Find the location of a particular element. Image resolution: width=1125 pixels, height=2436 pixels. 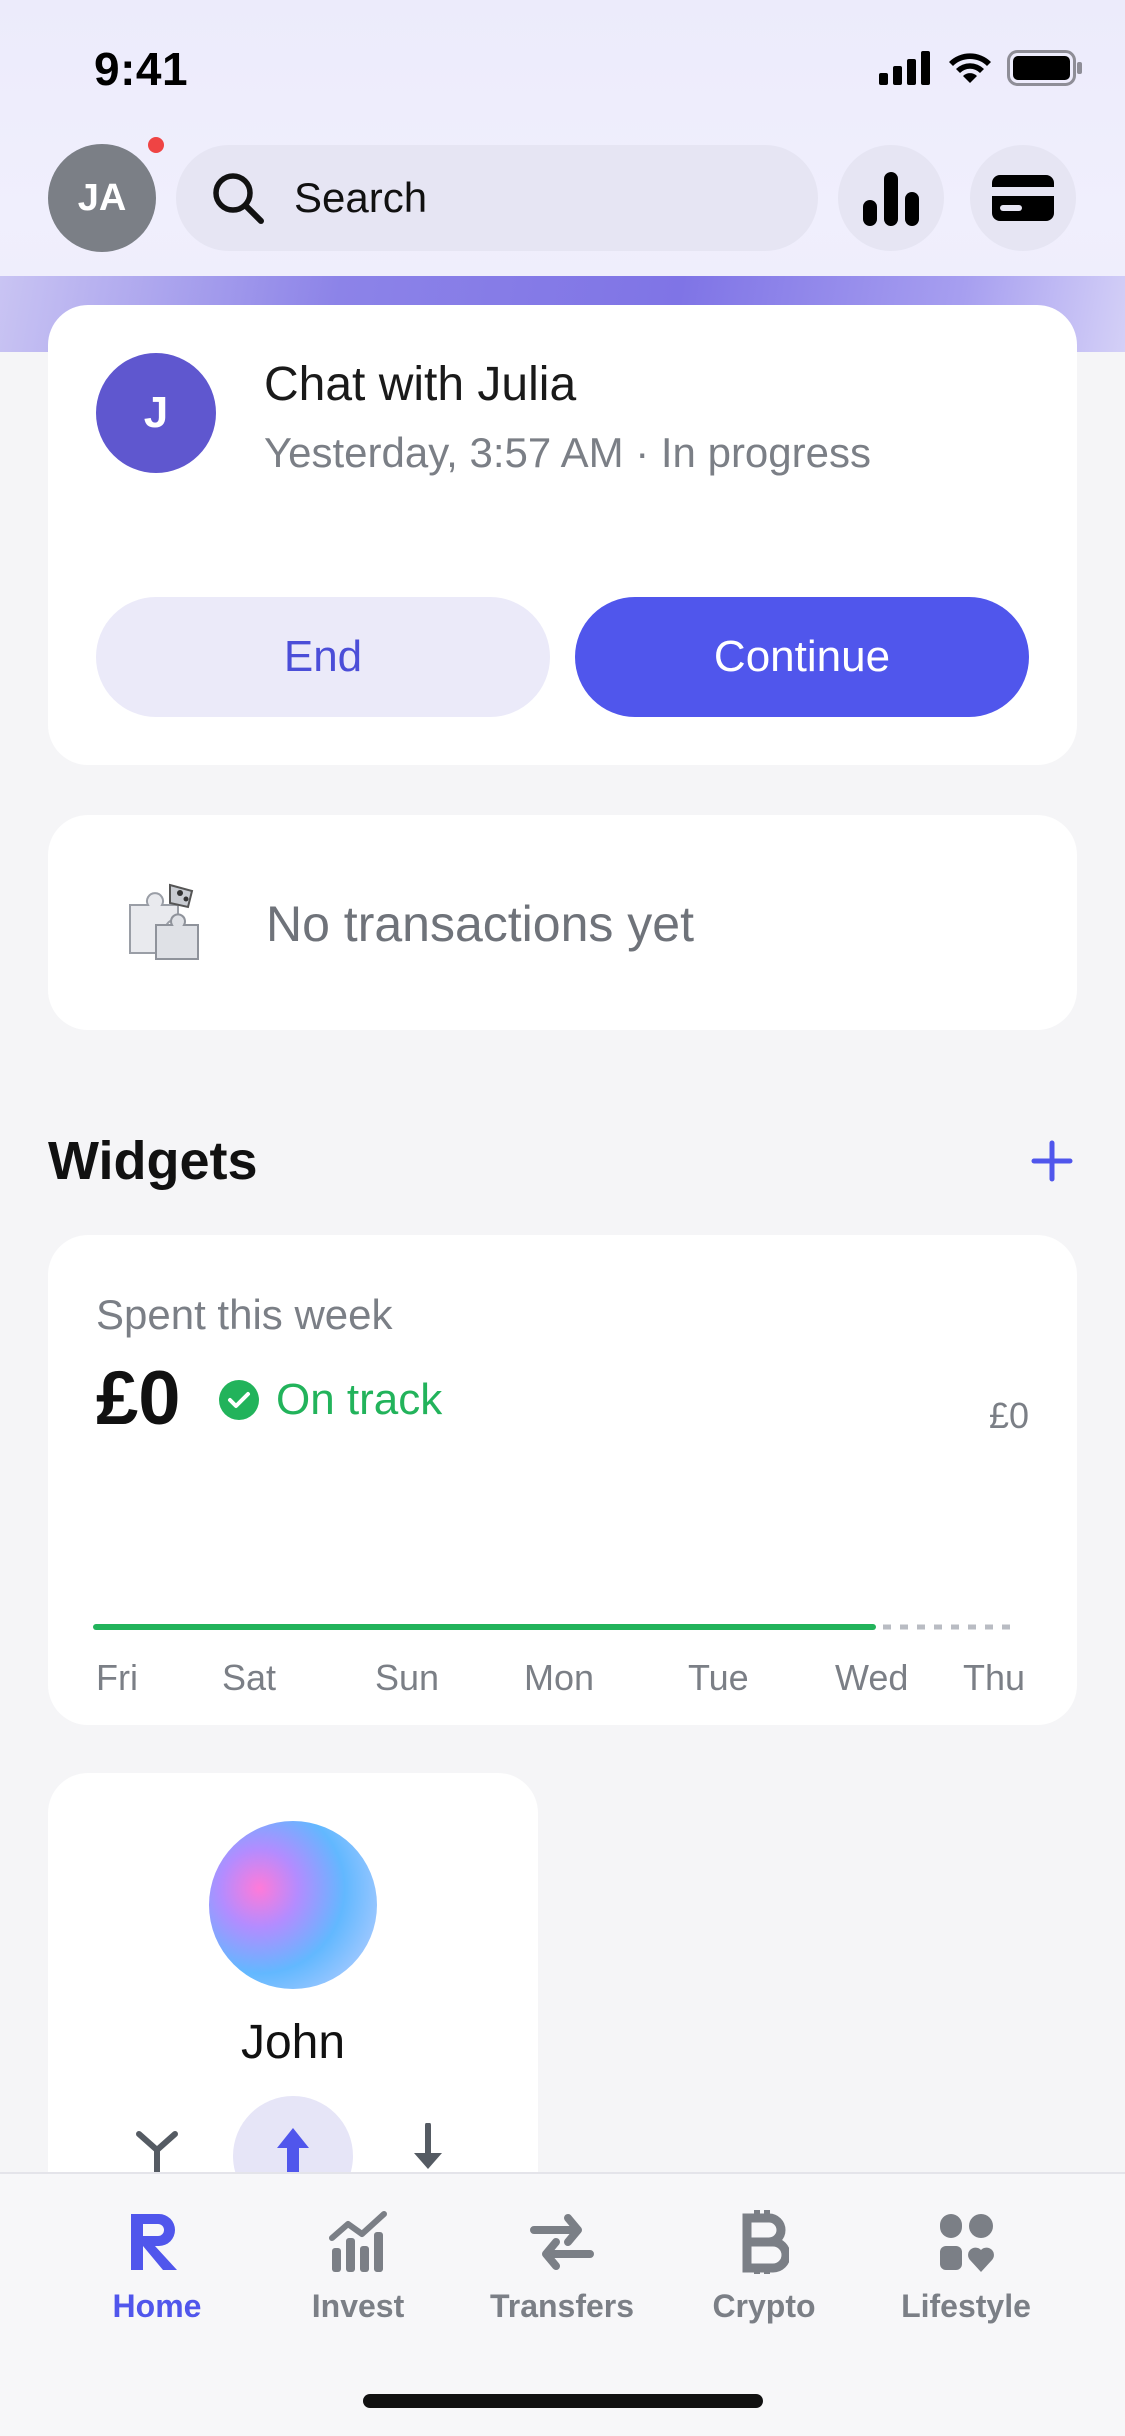

transactions-card: No transactions yet is located at coordinates (562, 922).